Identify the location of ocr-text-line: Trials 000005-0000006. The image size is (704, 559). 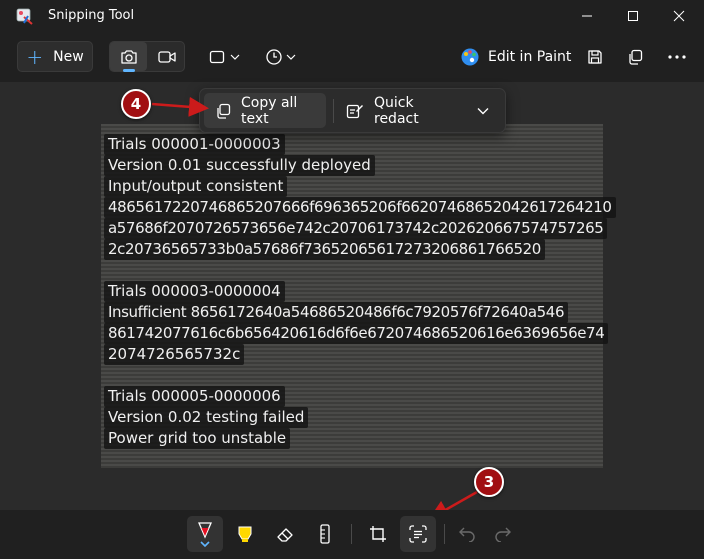
(194, 396).